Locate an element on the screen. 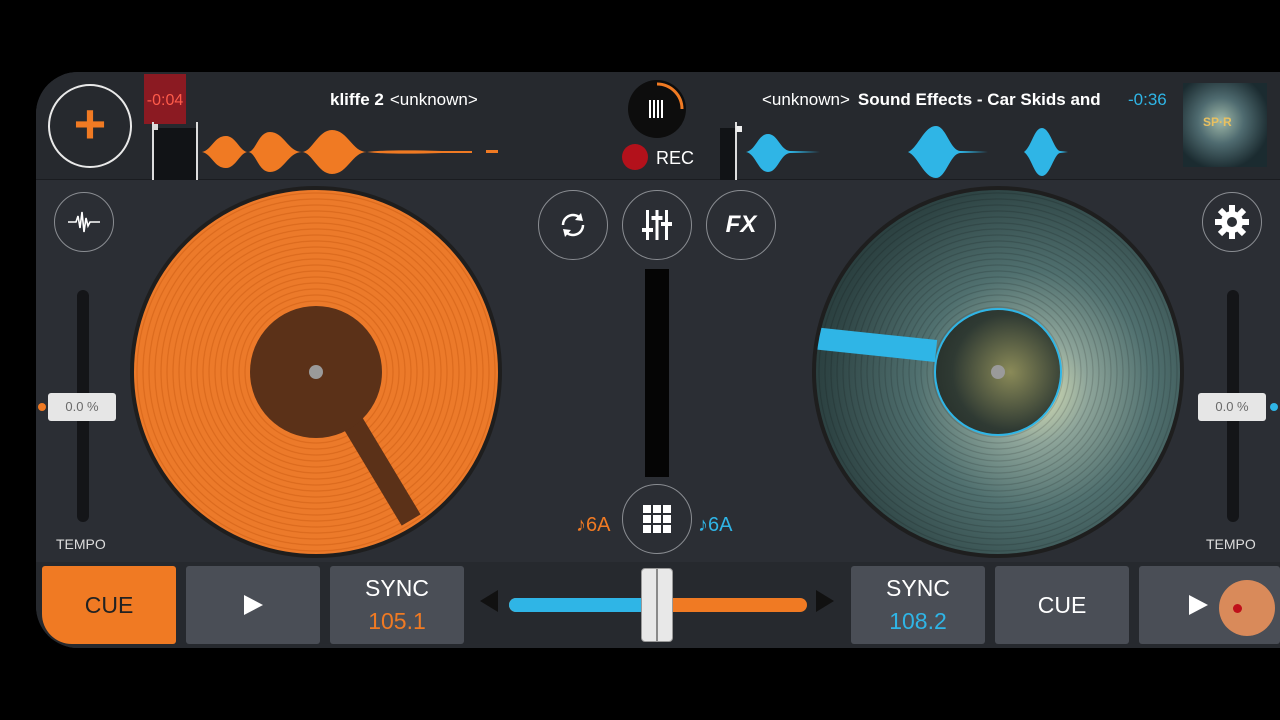  left-cue-label: CUE is located at coordinates (109, 604).